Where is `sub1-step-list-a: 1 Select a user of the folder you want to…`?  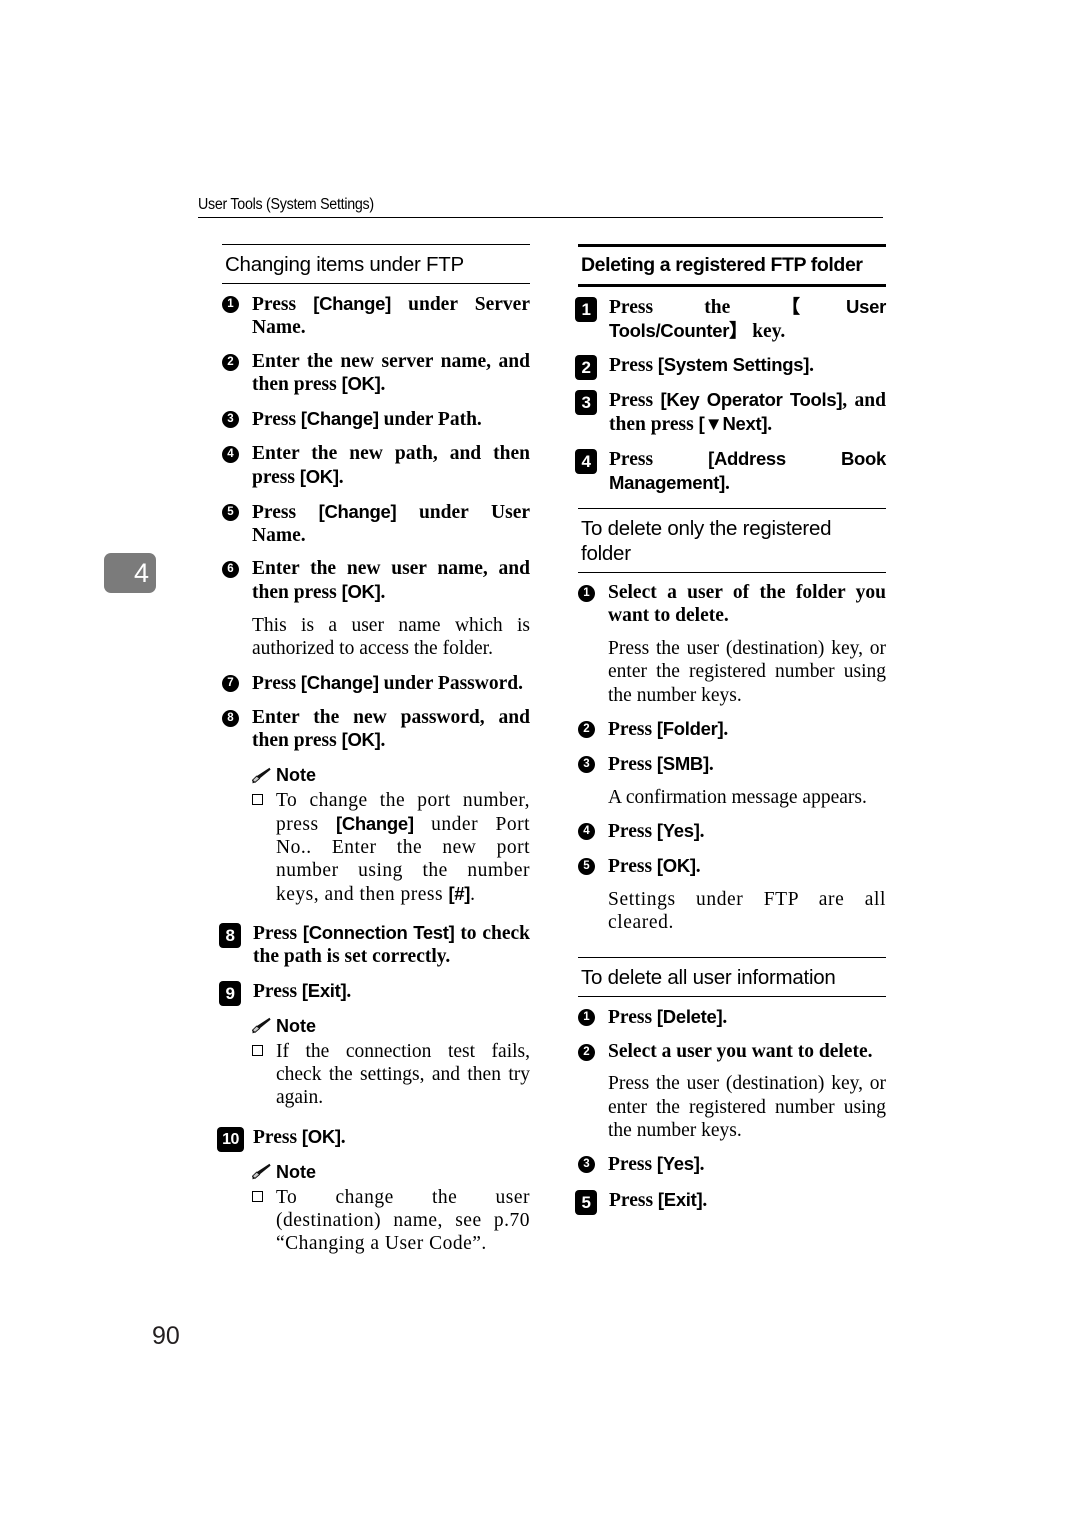 sub1-step-list-a: 1 Select a user of the folder you want to… is located at coordinates (732, 605).